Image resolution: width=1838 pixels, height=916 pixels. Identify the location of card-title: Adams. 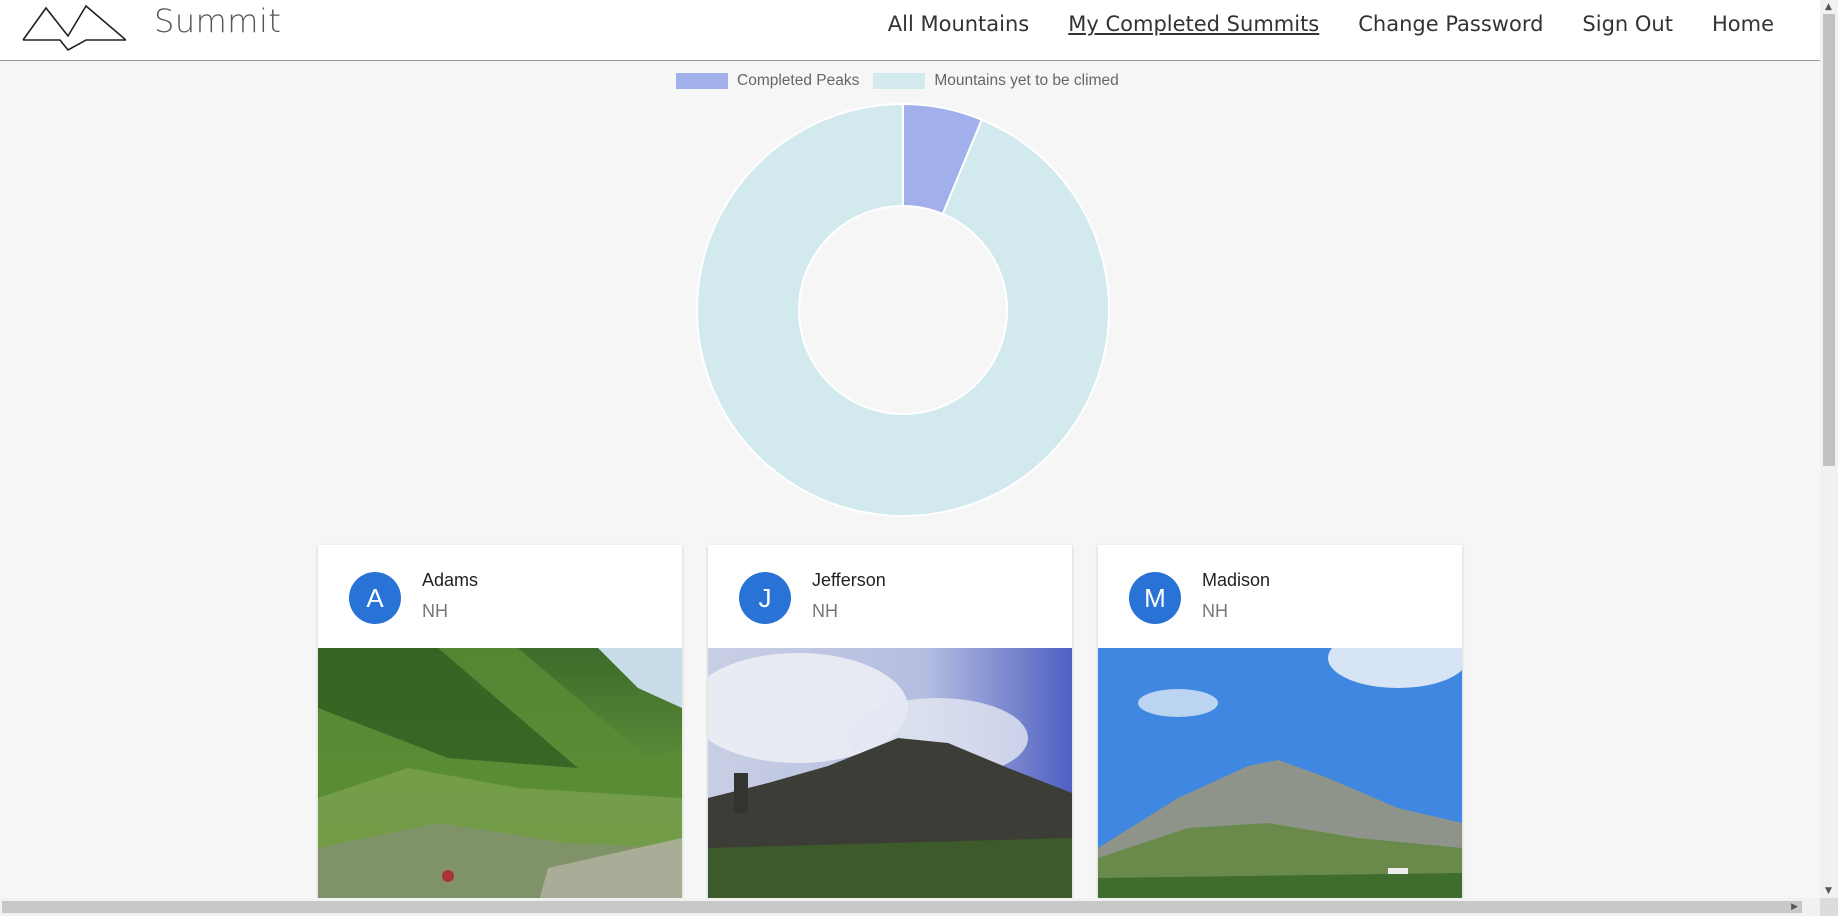
(450, 580).